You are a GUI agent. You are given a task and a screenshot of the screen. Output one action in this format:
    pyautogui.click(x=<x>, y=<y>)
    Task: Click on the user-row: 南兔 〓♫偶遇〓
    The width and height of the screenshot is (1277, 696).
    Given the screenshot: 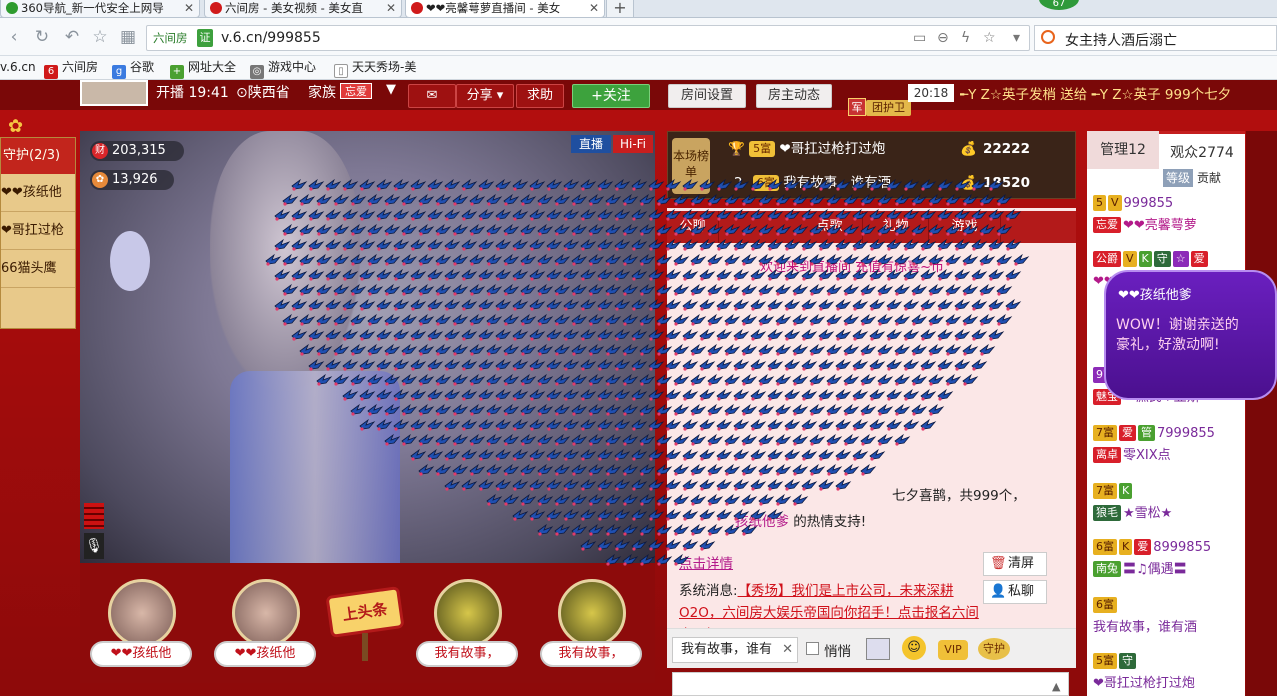 What is the action you would take?
    pyautogui.click(x=1168, y=570)
    